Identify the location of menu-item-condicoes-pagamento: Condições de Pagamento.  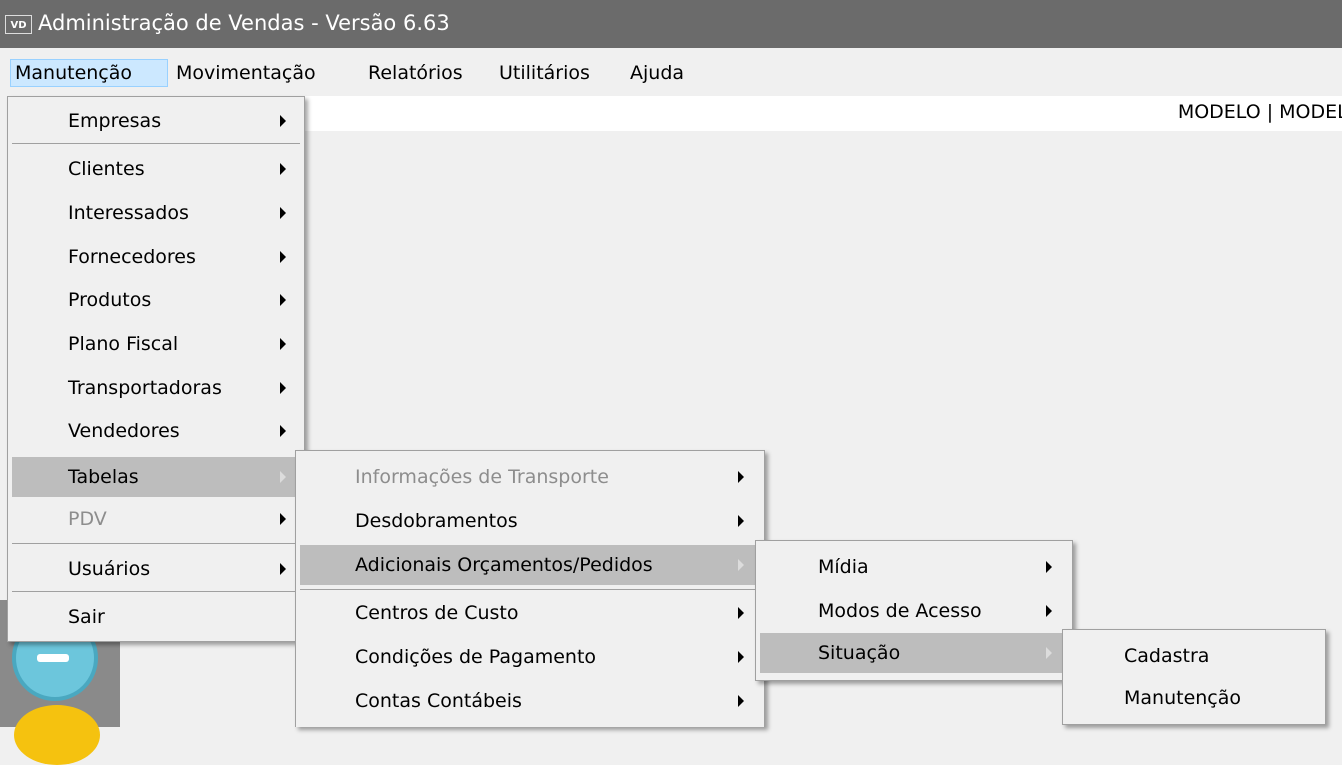
(530, 657).